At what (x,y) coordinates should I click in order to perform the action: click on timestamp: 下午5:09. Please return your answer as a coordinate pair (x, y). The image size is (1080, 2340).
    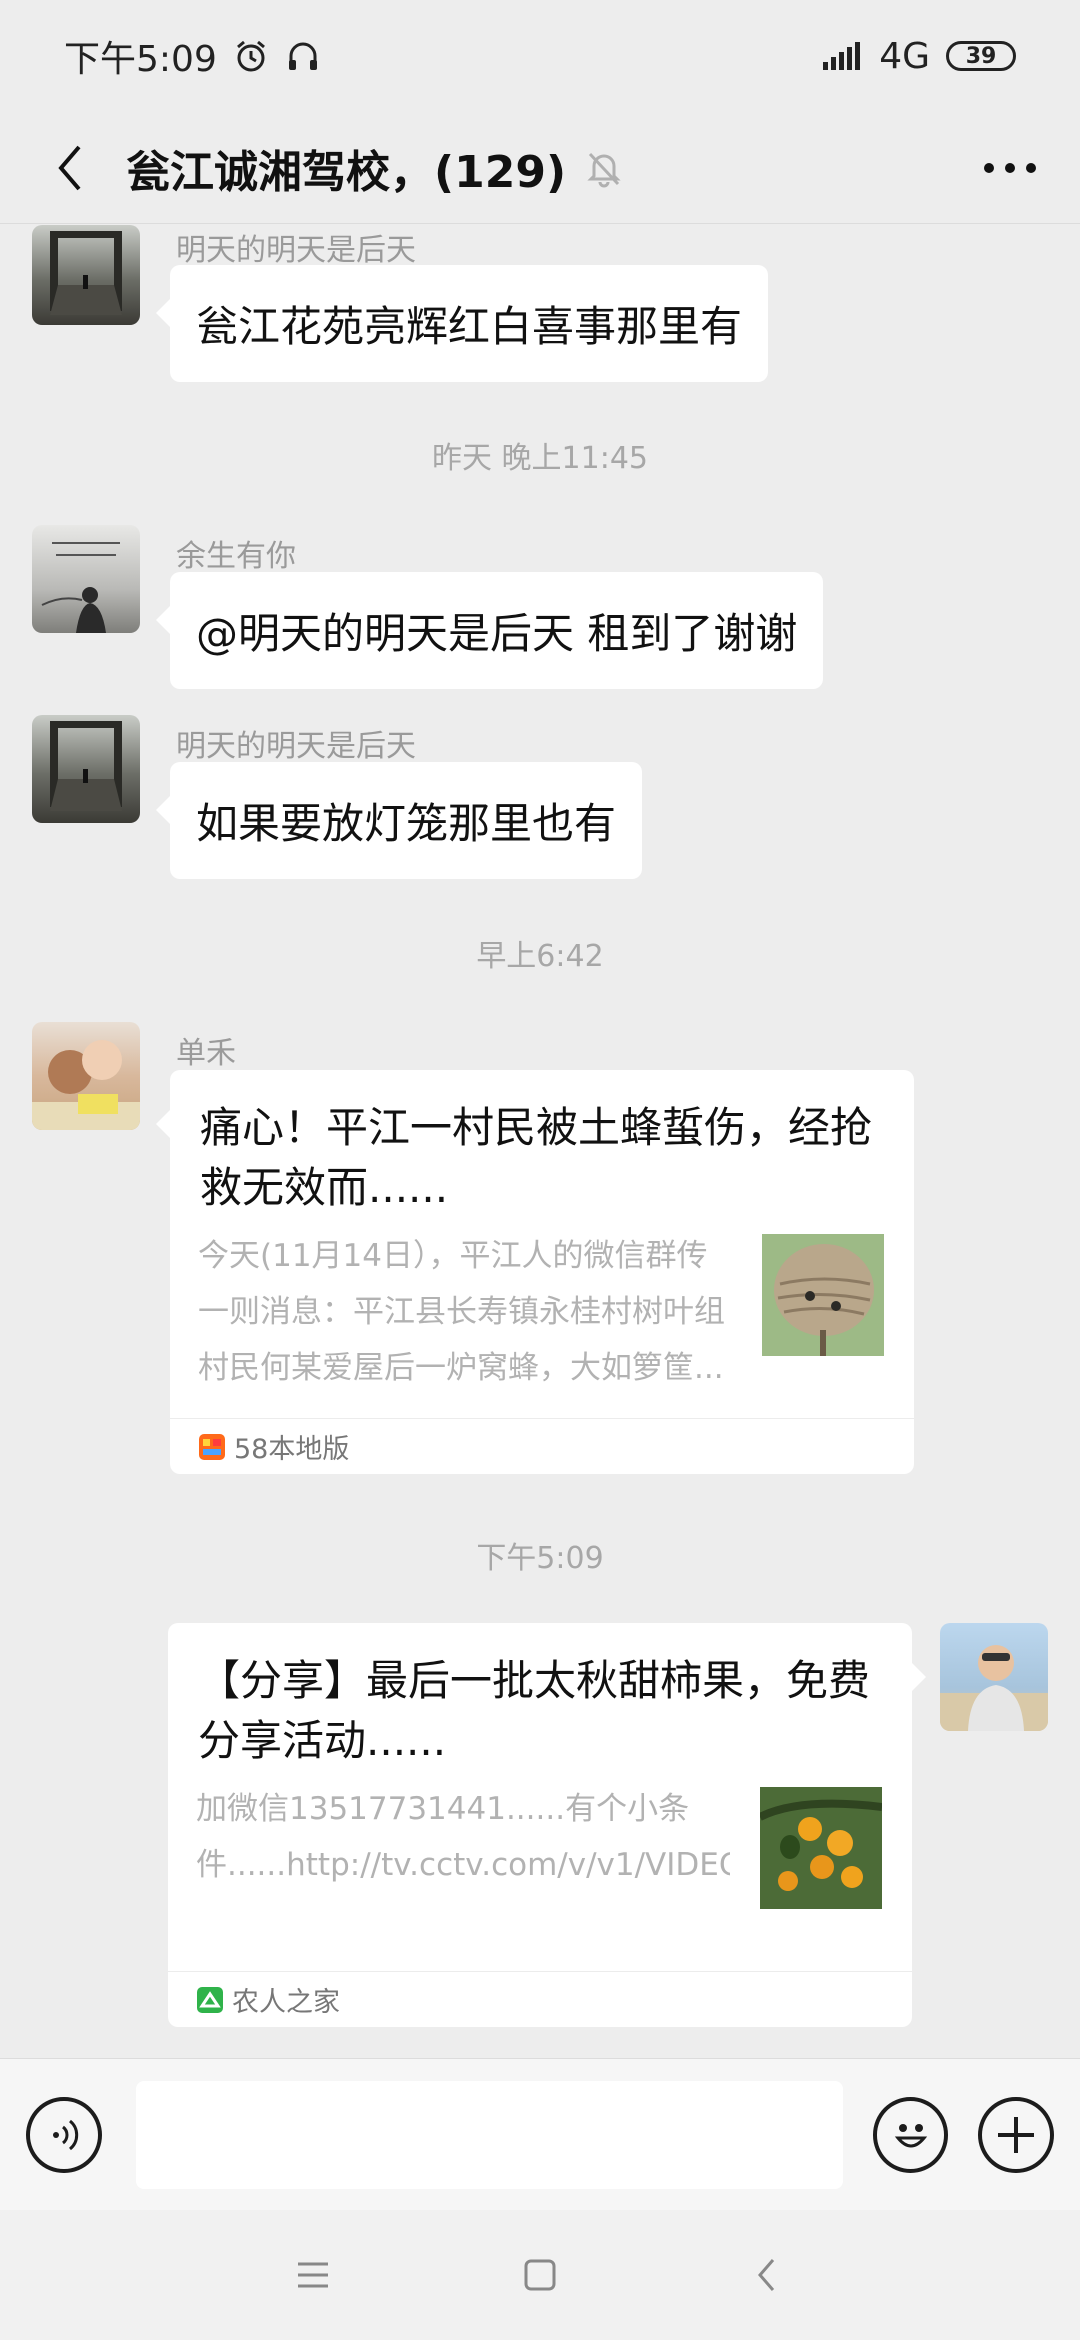
    Looking at the image, I should click on (540, 1558).